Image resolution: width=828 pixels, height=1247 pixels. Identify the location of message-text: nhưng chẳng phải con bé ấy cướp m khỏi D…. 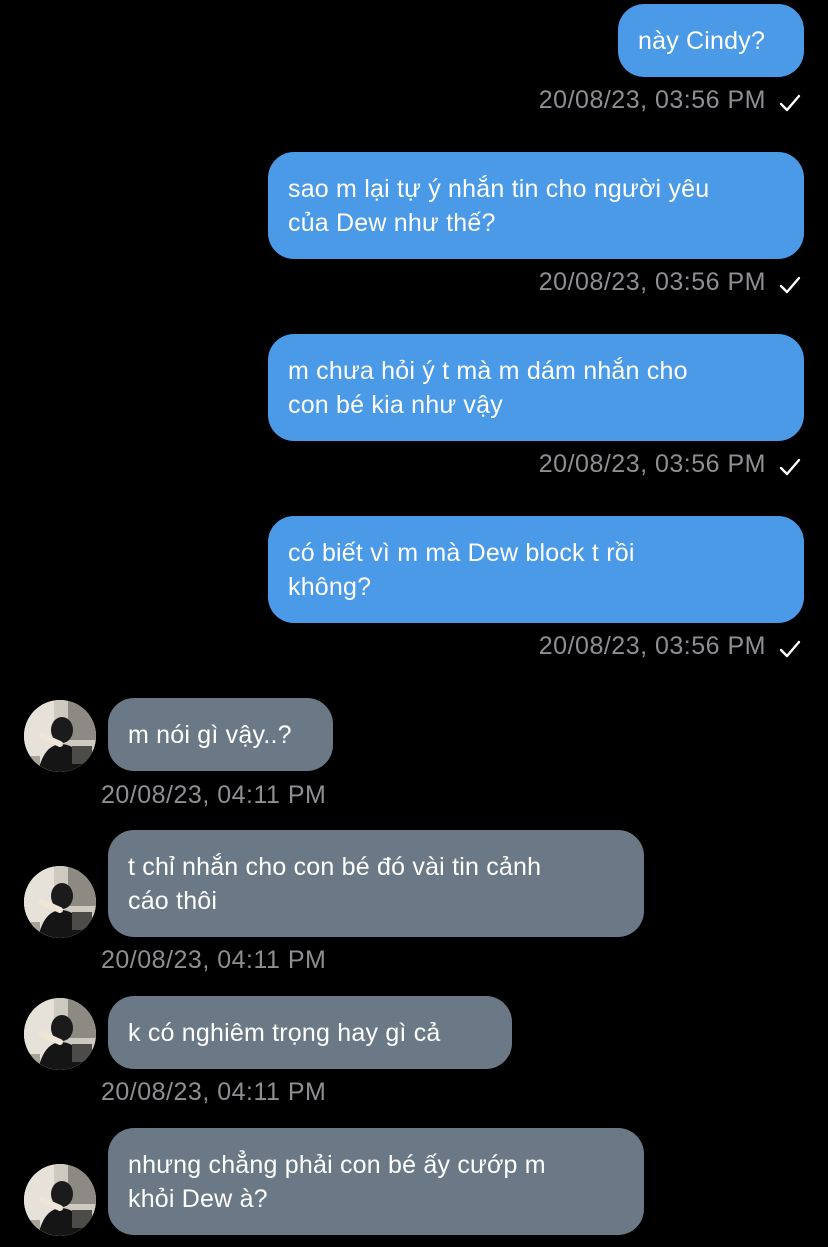
(337, 1182).